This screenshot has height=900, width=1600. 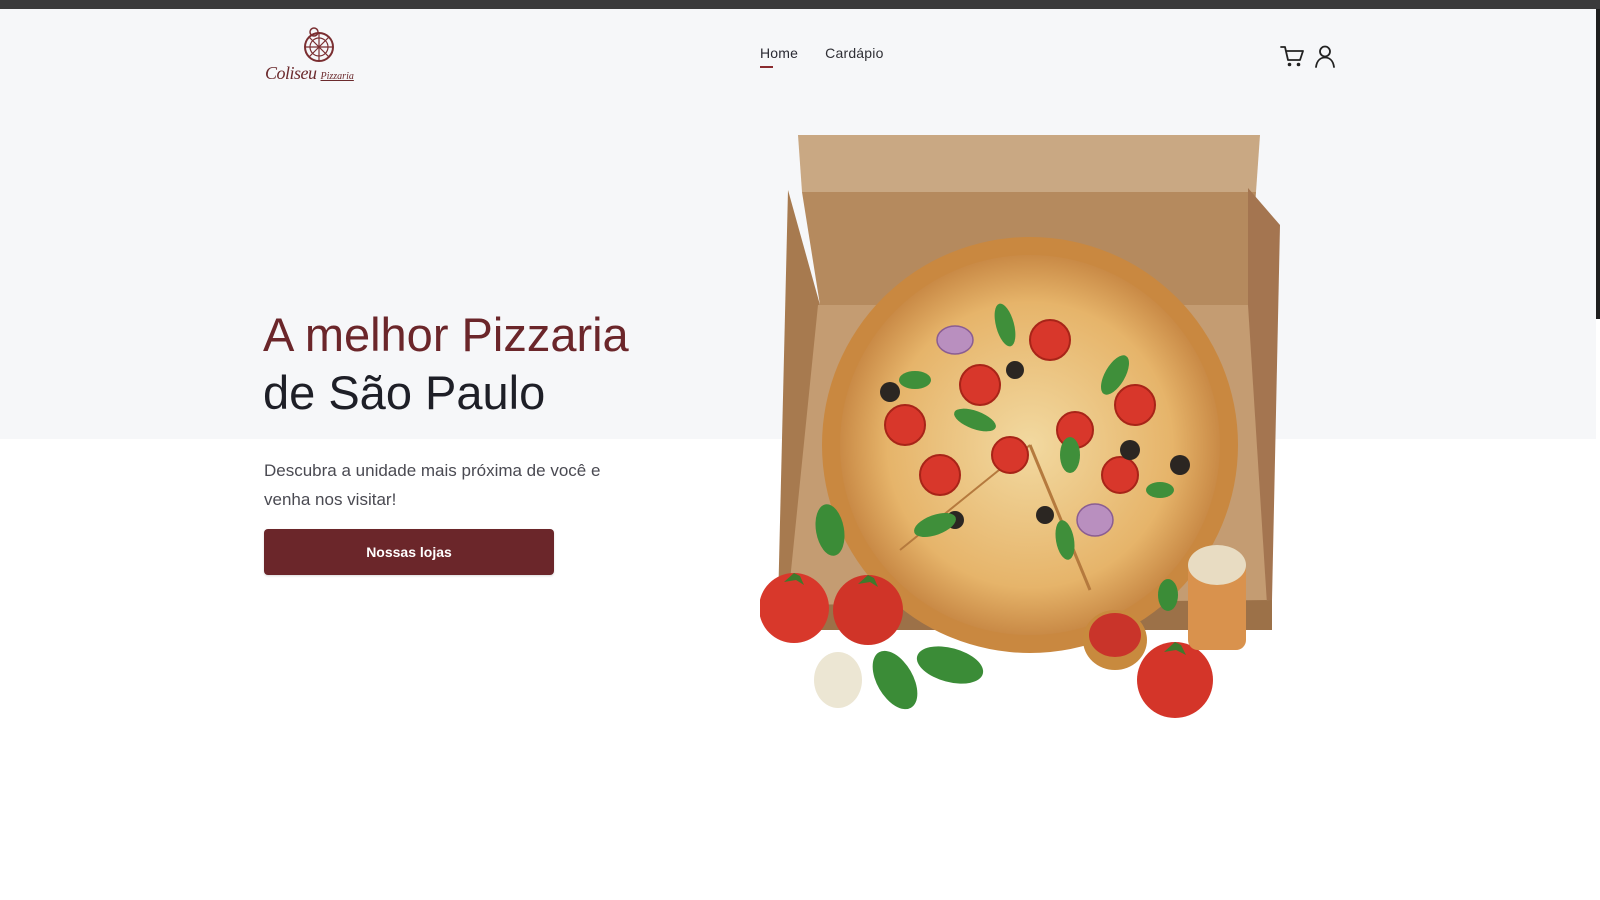 I want to click on logo-link: Coliseu Pizzaria, so click(x=312, y=57).